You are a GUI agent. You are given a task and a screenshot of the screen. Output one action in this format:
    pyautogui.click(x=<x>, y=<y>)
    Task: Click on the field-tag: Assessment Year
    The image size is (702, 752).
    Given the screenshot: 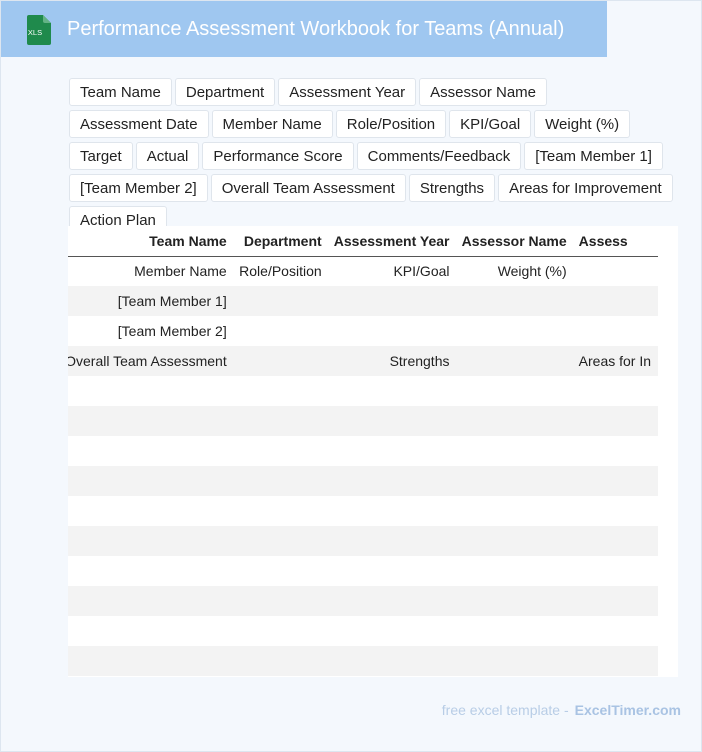 What is the action you would take?
    pyautogui.click(x=347, y=92)
    